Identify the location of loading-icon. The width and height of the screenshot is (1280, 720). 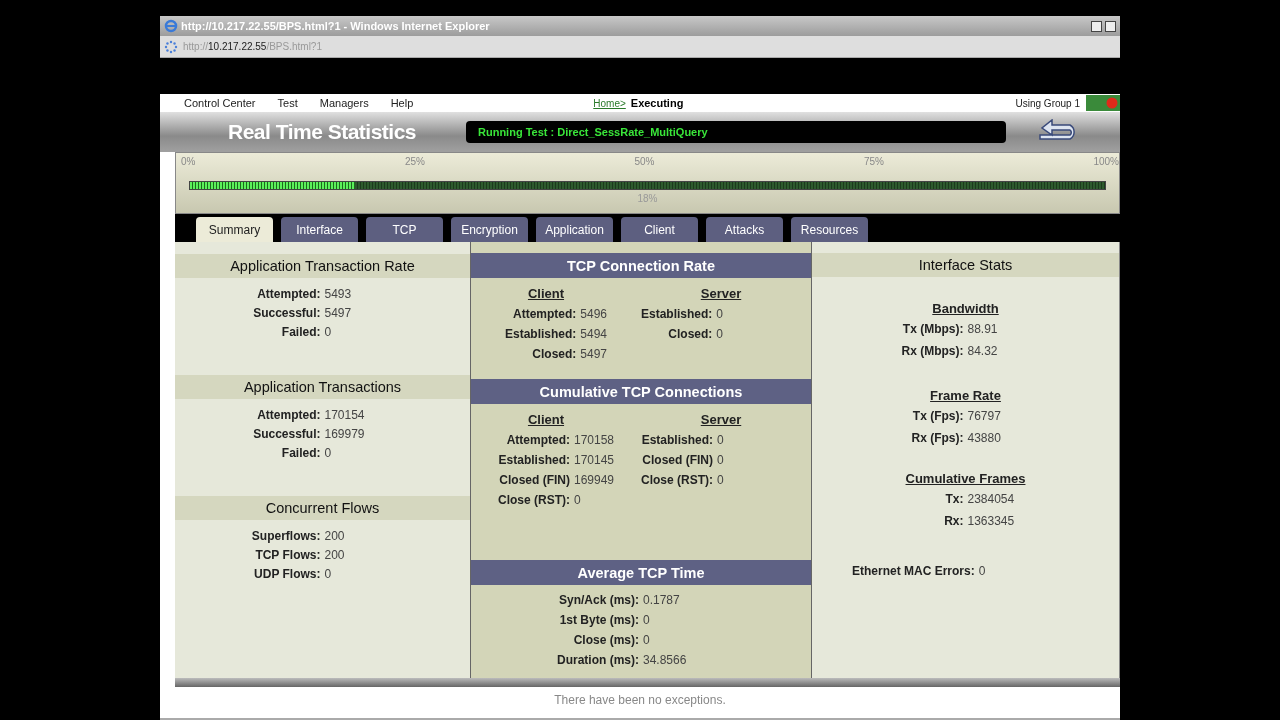
(171, 46).